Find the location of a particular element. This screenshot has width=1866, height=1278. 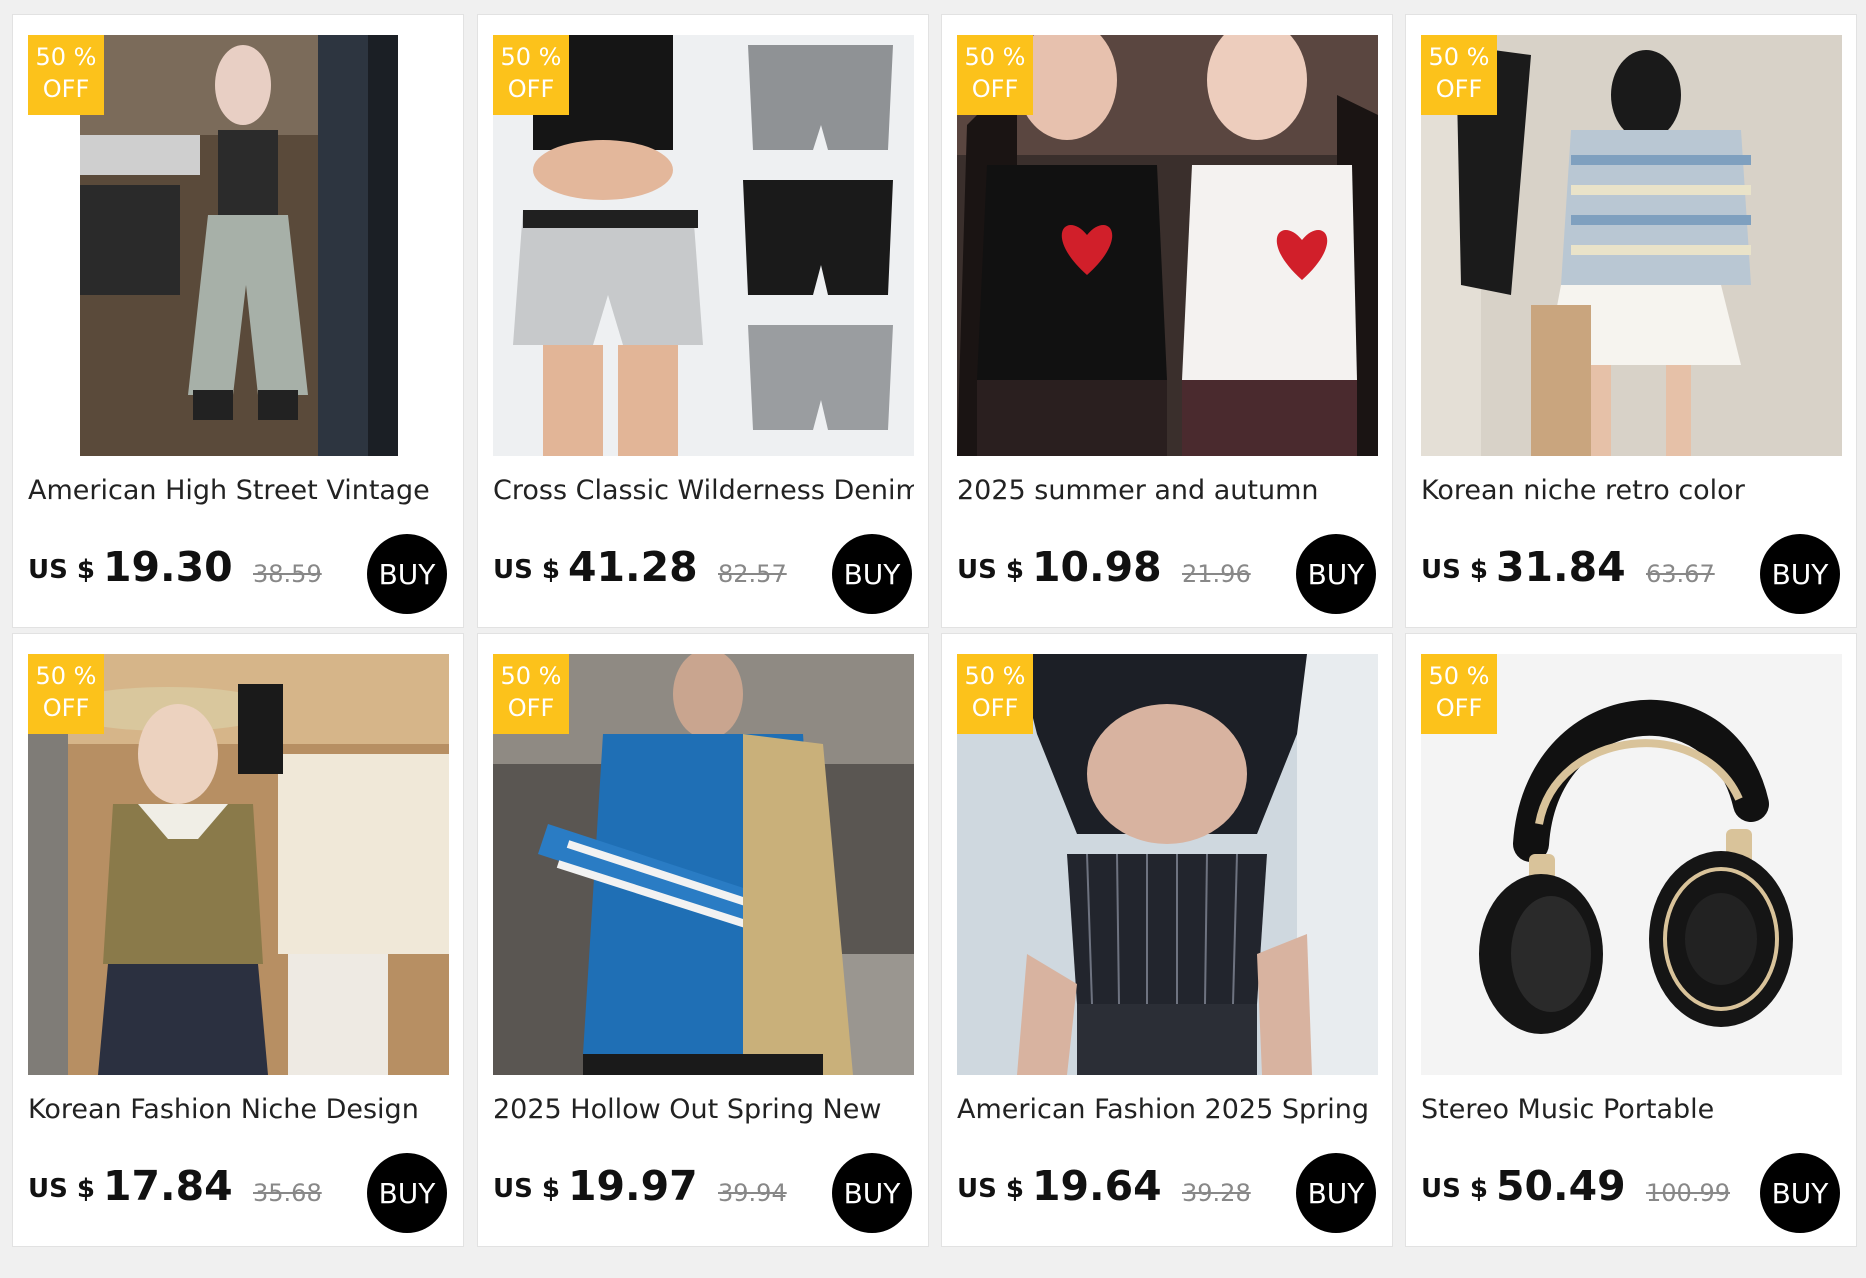

original-price: 35.68 is located at coordinates (287, 1193).